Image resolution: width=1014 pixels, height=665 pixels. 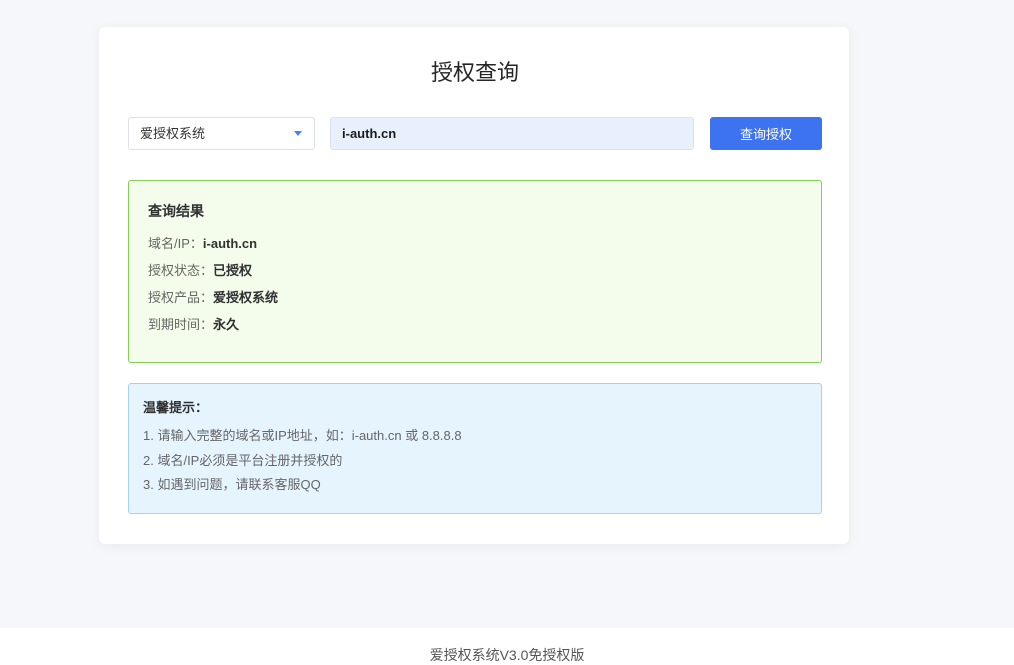 What do you see at coordinates (243, 460) in the screenshot?
I see `tips-item: 2. 域名/IP必须是平台注册并授权的` at bounding box center [243, 460].